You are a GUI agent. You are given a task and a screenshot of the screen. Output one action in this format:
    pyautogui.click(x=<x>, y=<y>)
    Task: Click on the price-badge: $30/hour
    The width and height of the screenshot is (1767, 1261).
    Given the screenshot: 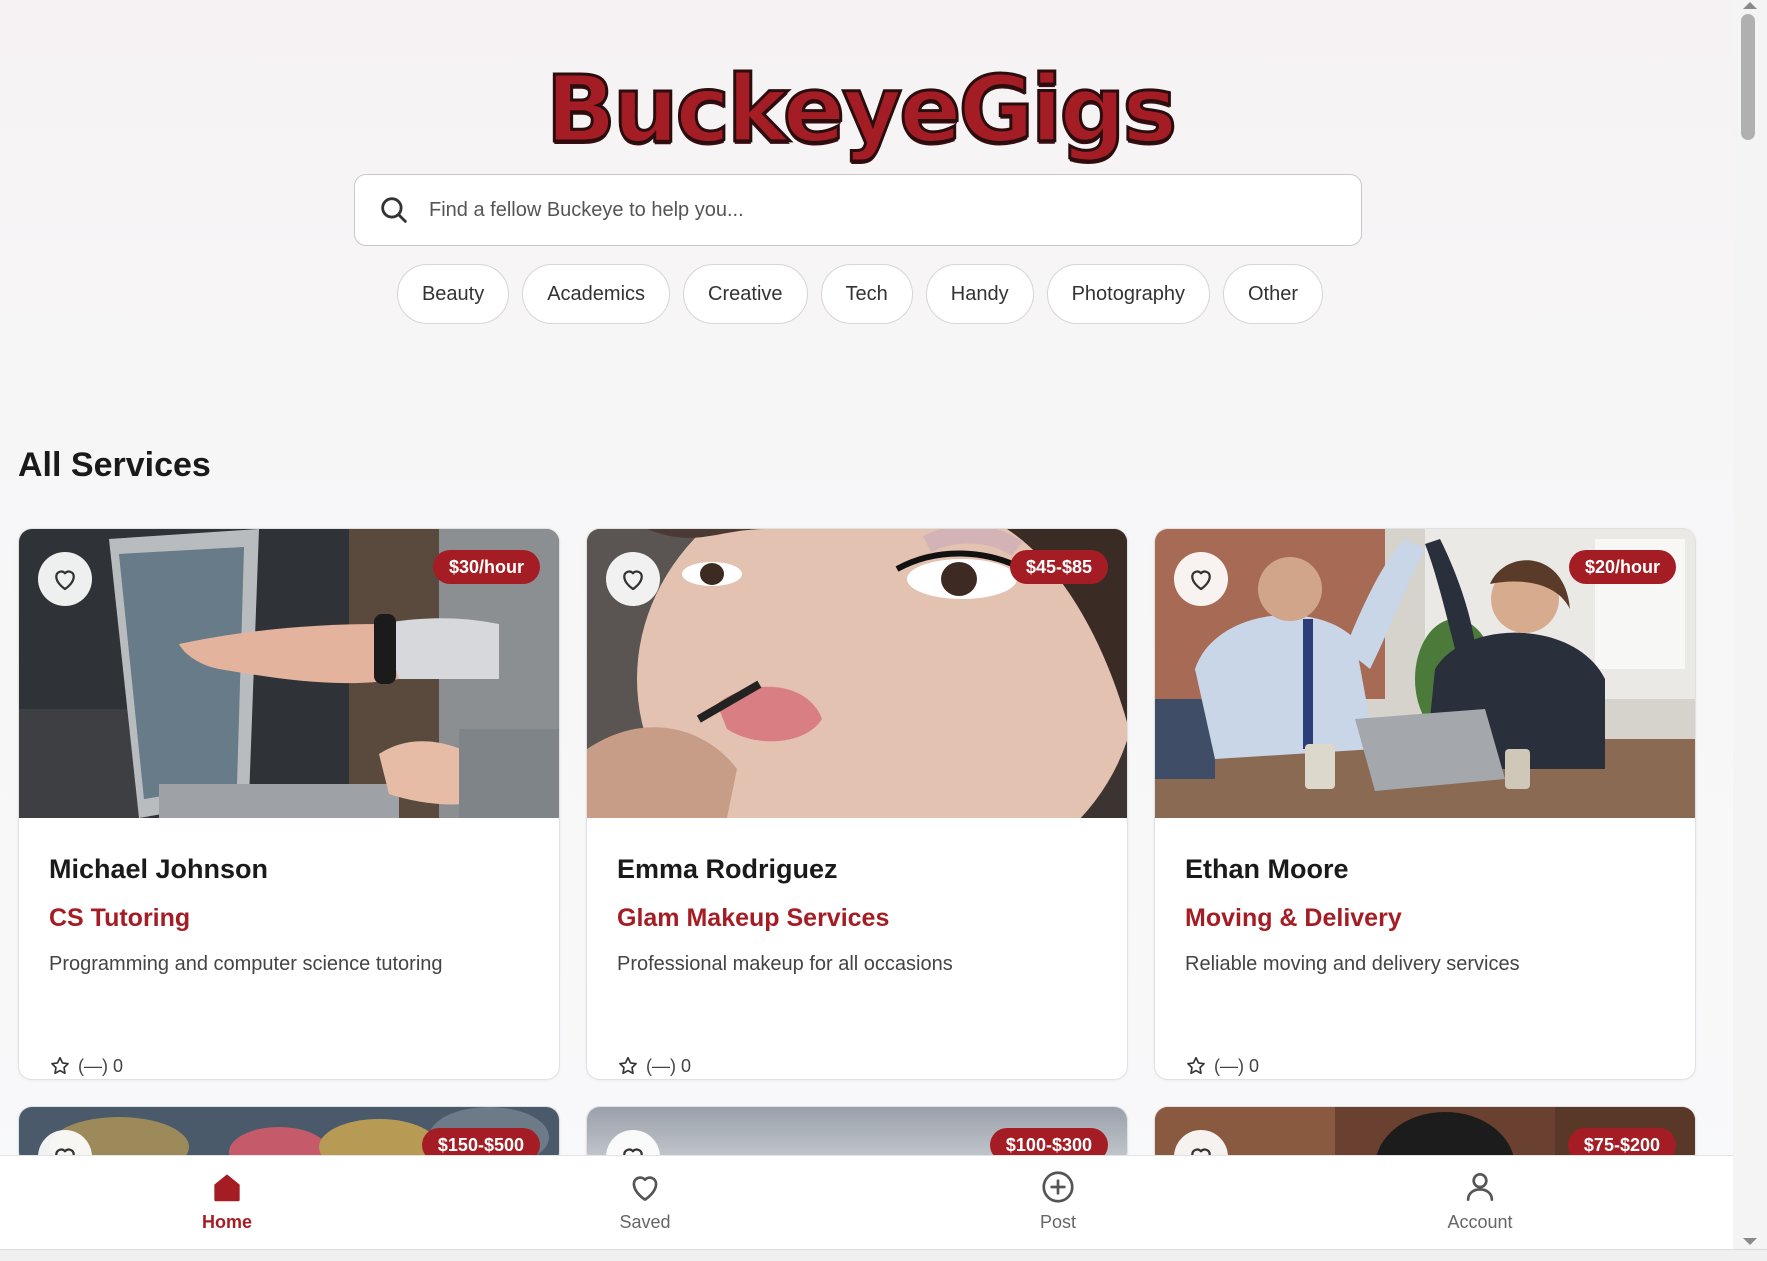 What is the action you would take?
    pyautogui.click(x=486, y=567)
    